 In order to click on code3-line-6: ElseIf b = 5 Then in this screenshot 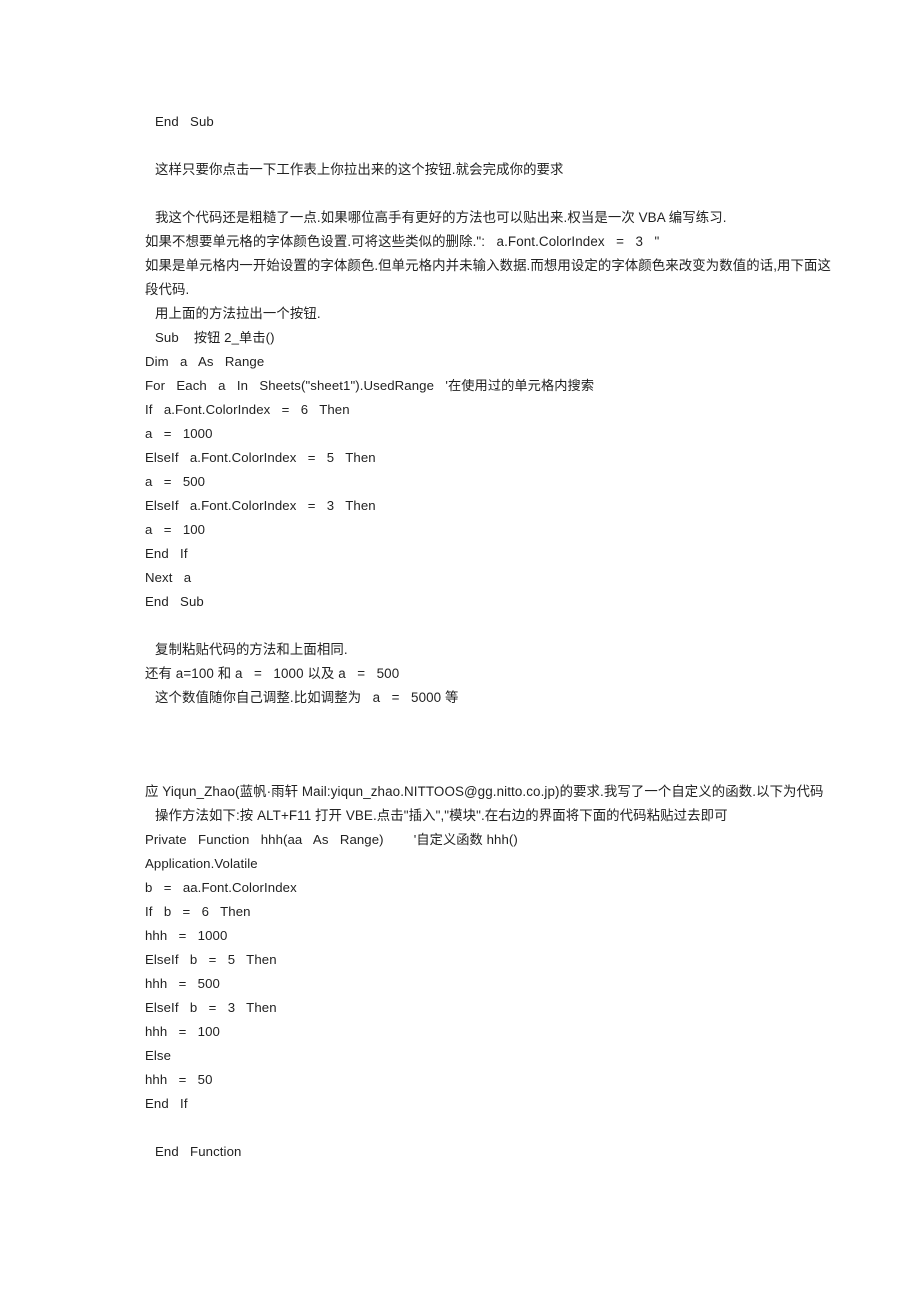, I will do `click(211, 959)`.